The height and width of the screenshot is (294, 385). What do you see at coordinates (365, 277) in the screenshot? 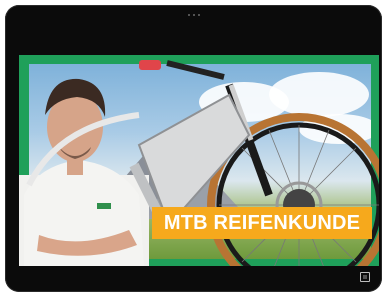
I see `fullscreen-icon` at bounding box center [365, 277].